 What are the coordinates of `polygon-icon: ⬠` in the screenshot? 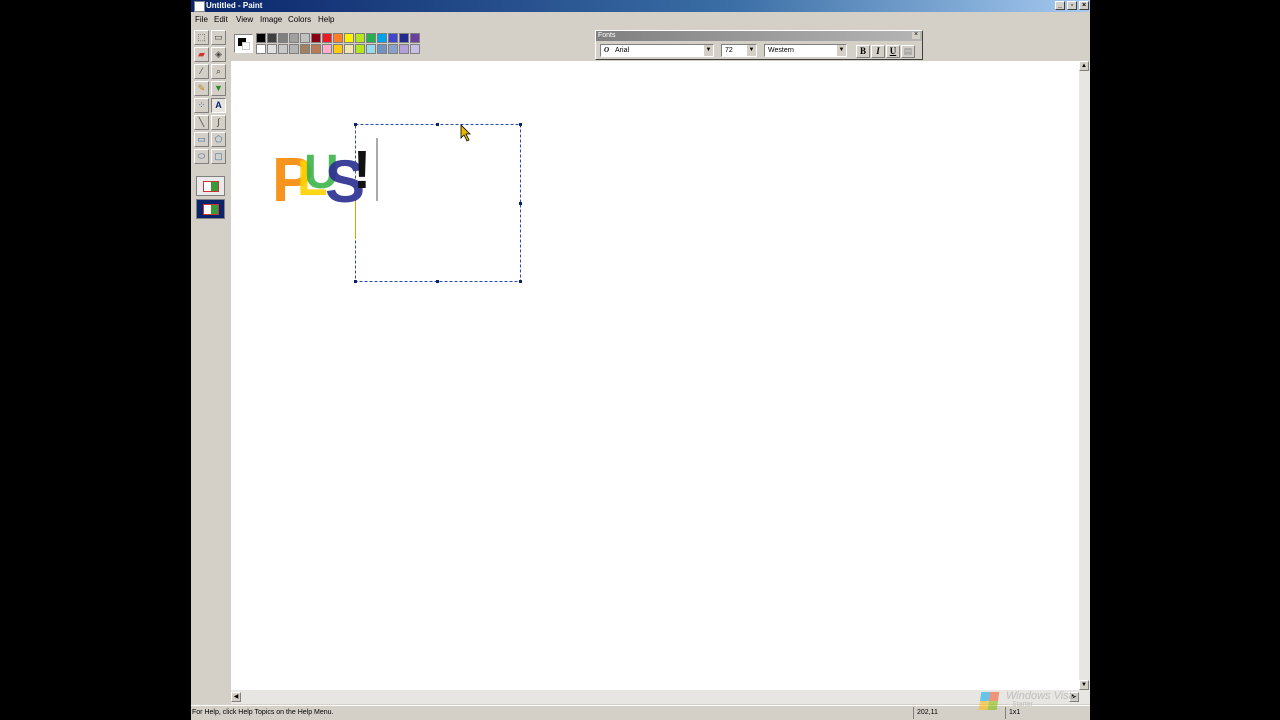 It's located at (218, 139).